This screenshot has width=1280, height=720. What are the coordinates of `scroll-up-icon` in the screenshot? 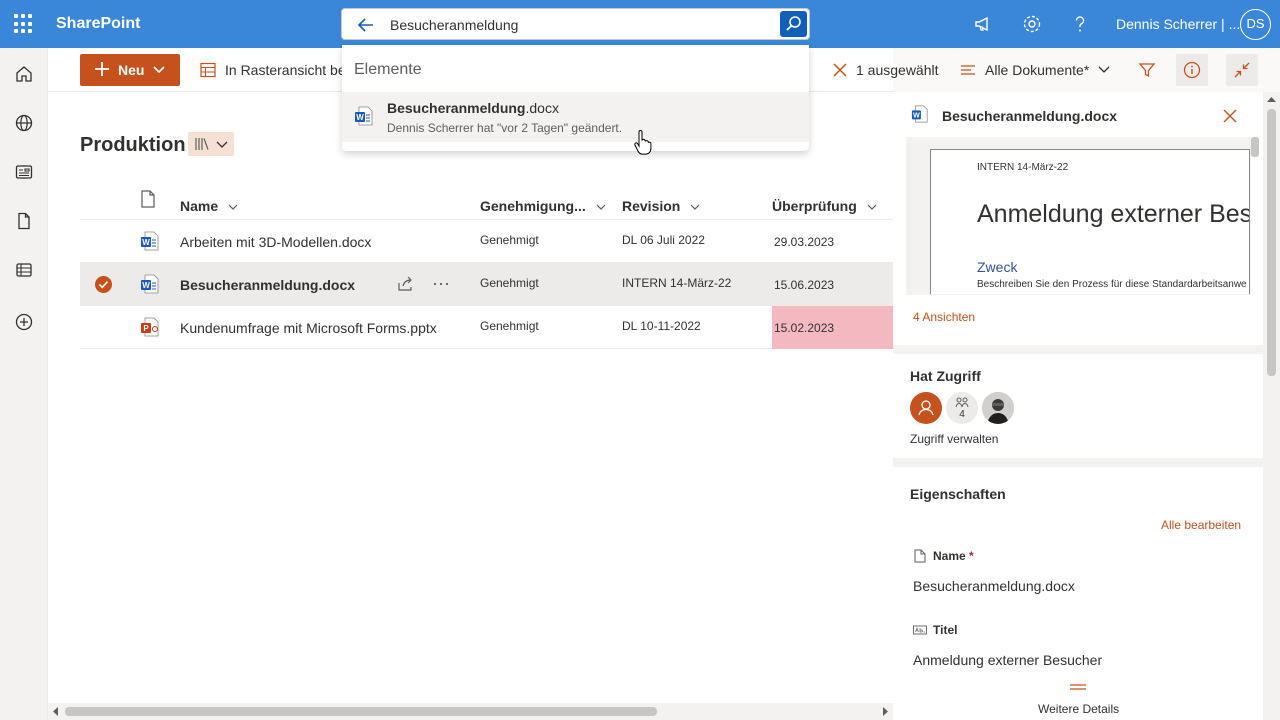 It's located at (1271, 100).